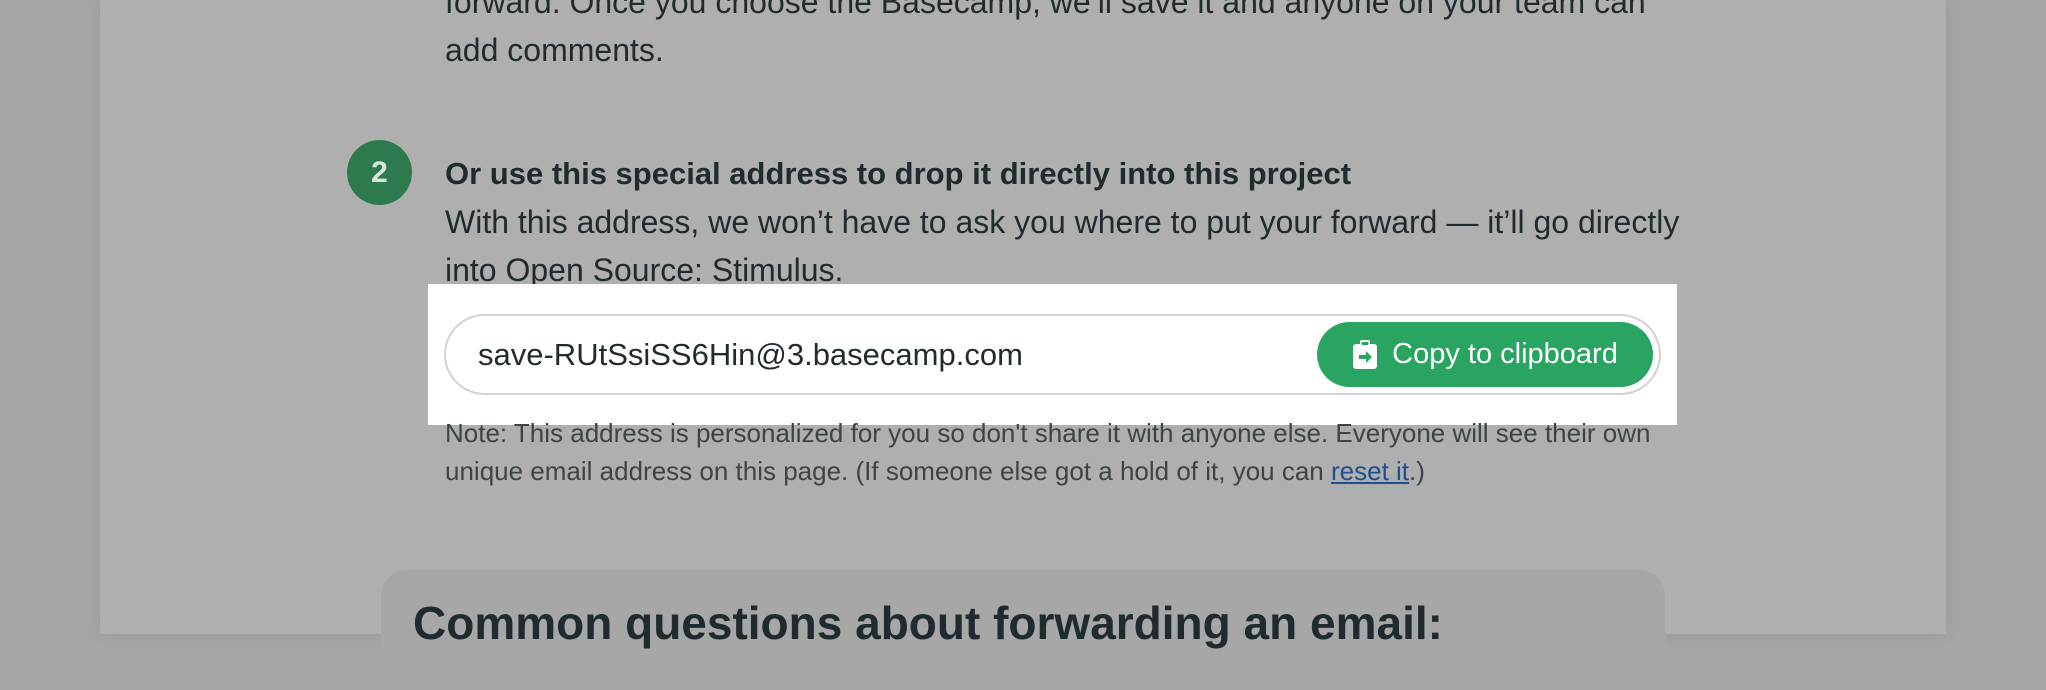 This screenshot has height=690, width=2046. What do you see at coordinates (379, 172) in the screenshot?
I see `step-number-badge: 2` at bounding box center [379, 172].